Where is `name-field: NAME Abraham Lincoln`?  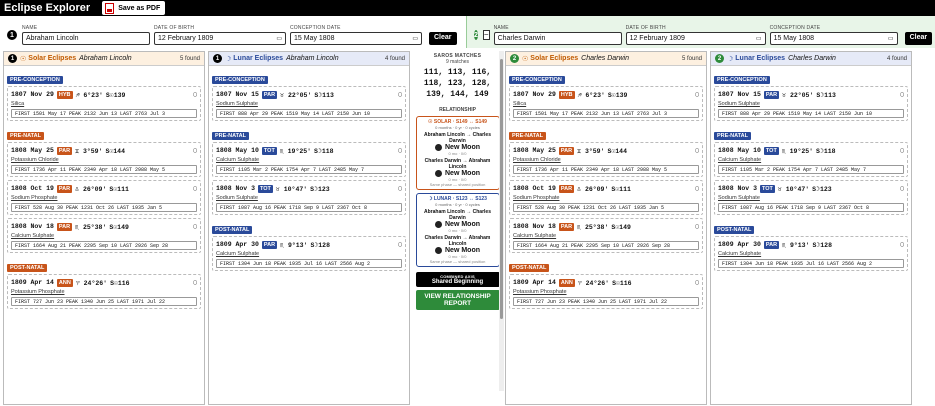
name-field: NAME Abraham Lincoln is located at coordinates (86, 35).